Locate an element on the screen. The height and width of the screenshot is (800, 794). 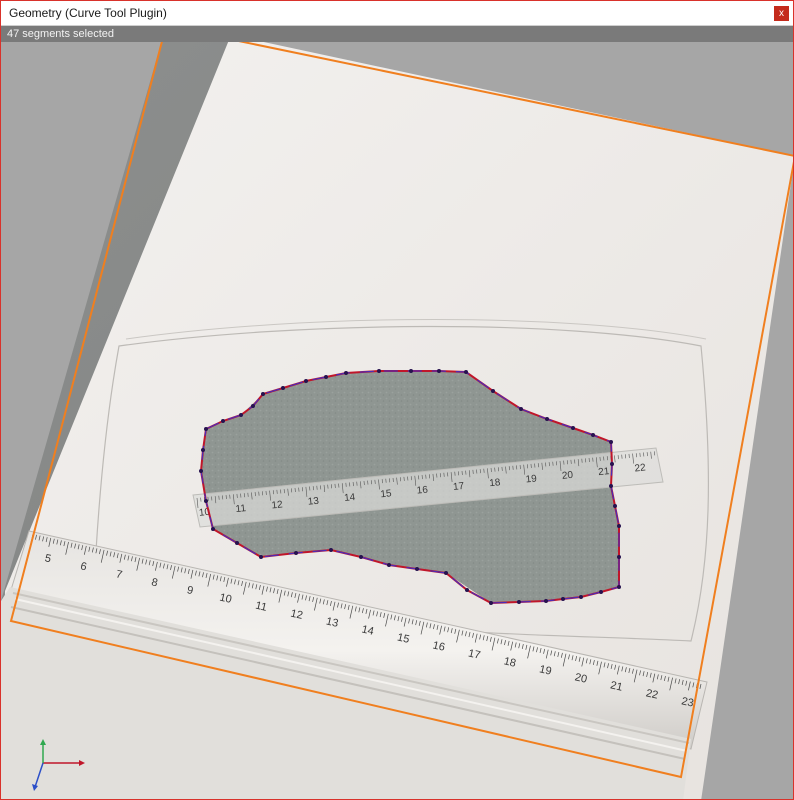
window-title: Geometry (Curve Tool Plugin) is located at coordinates (88, 13).